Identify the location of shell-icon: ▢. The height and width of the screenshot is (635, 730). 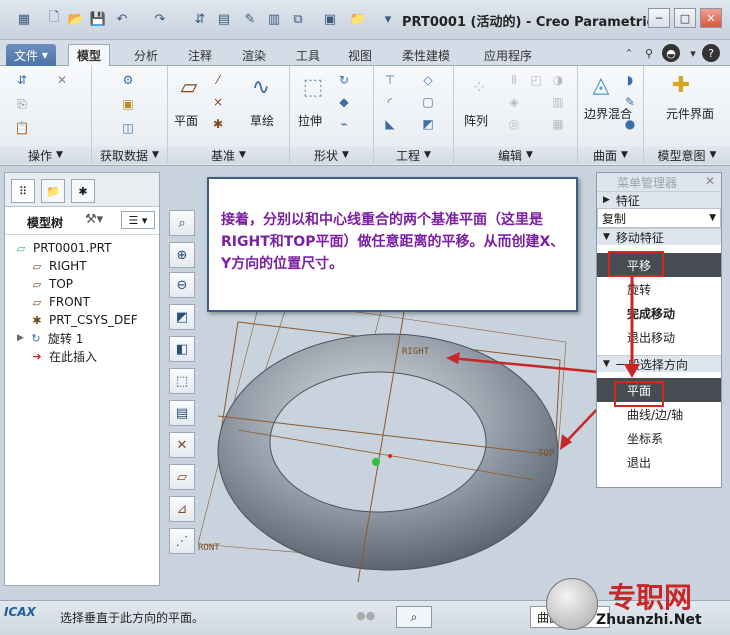
(428, 102).